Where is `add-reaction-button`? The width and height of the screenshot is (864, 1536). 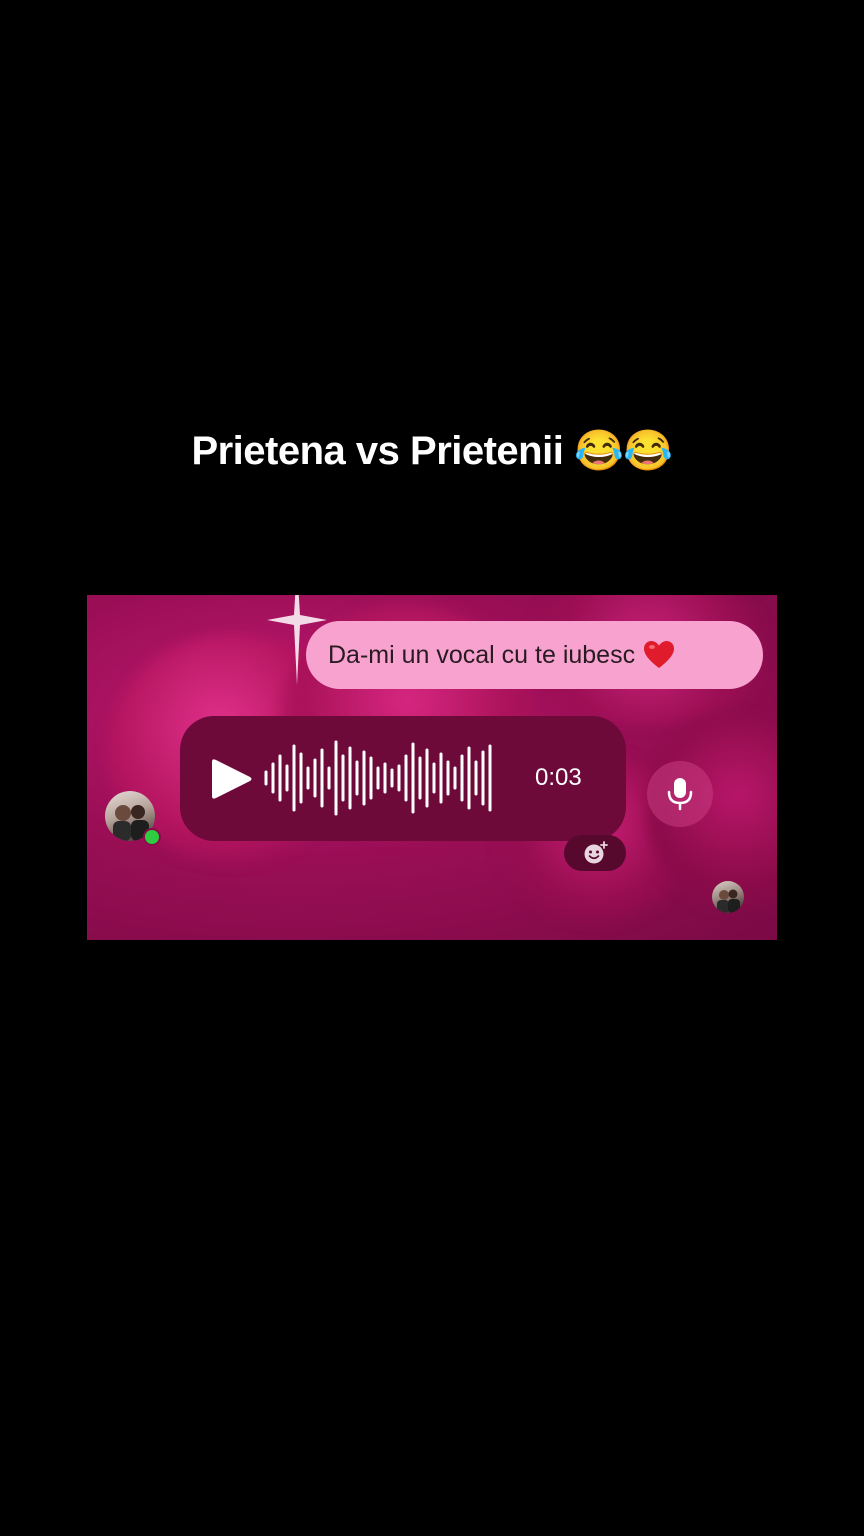 add-reaction-button is located at coordinates (595, 853).